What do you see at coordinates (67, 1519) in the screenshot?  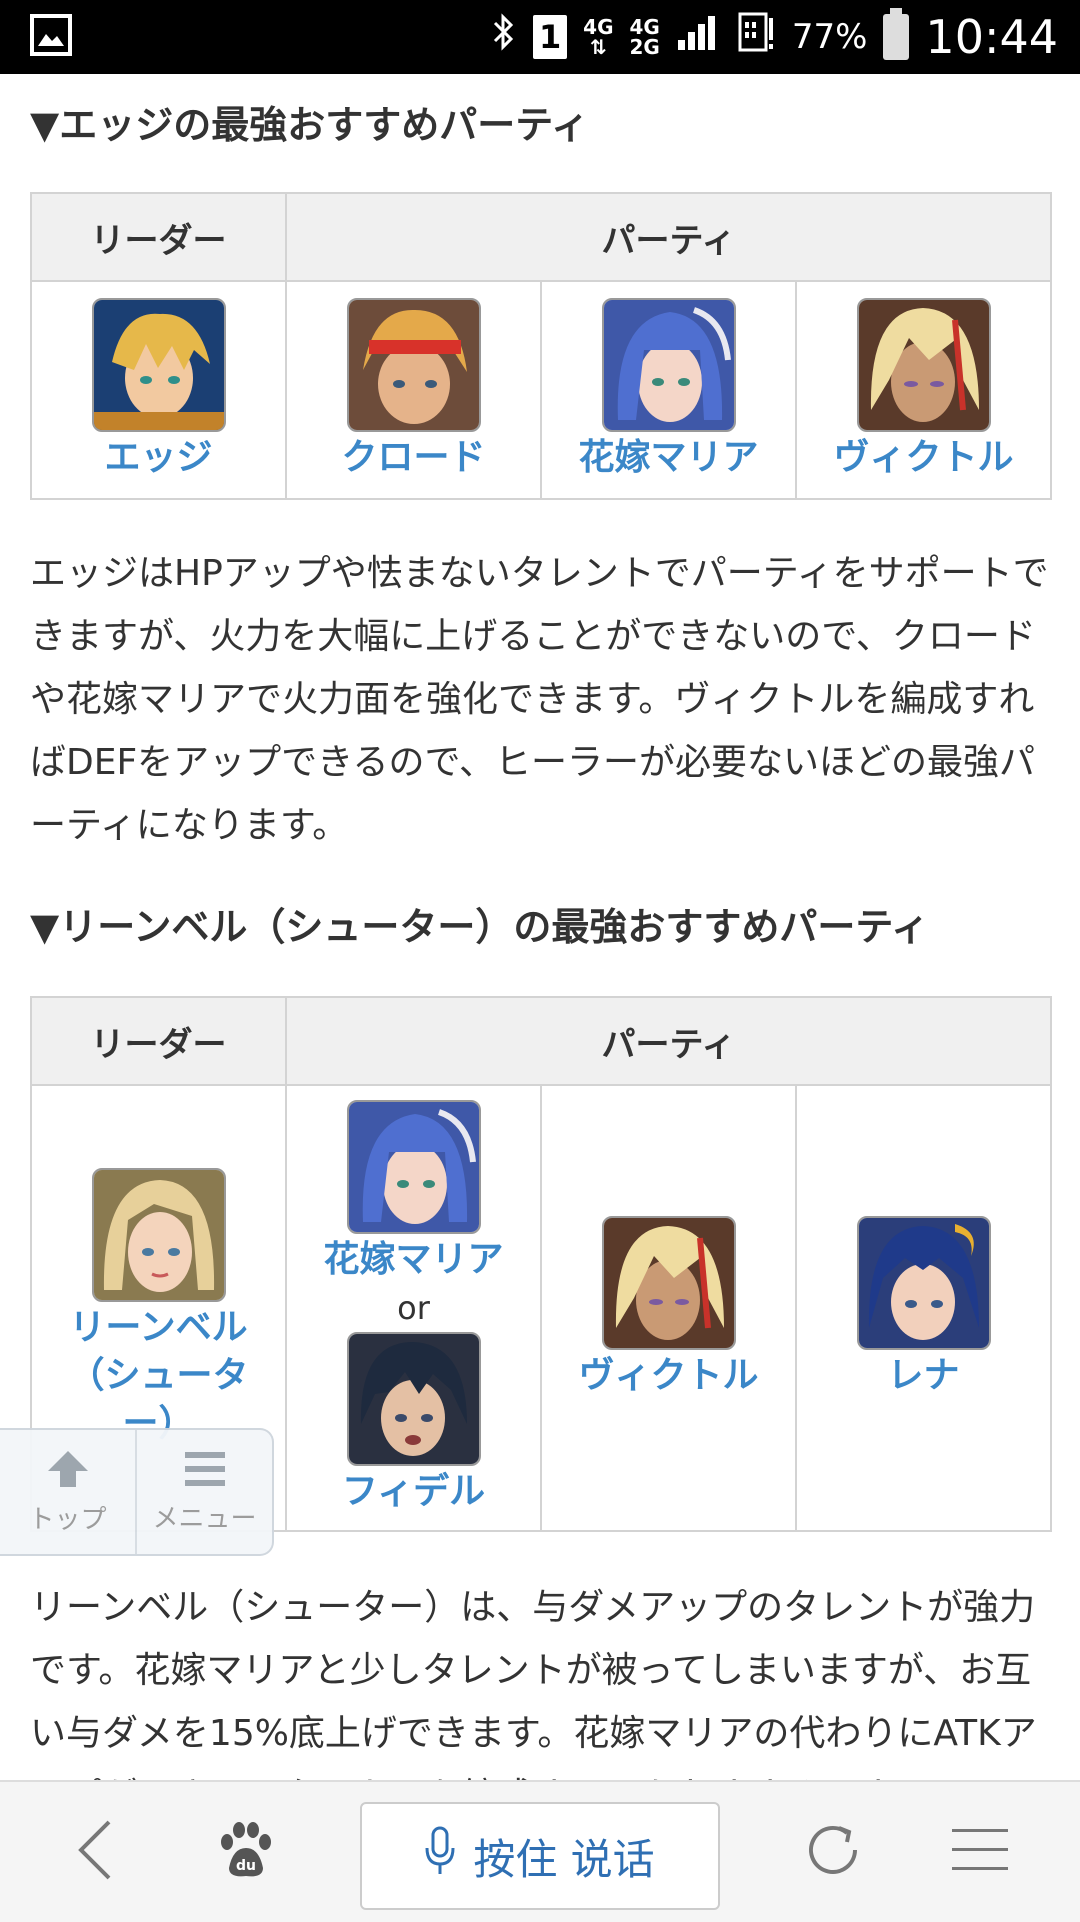 I see `top-label: トップ` at bounding box center [67, 1519].